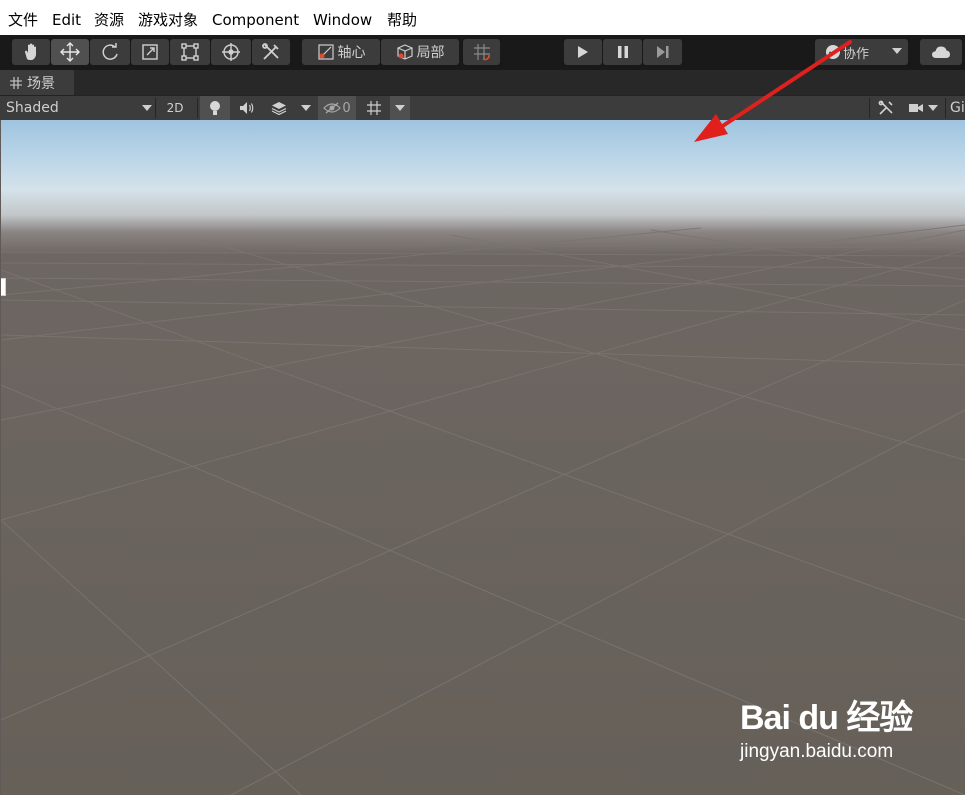  I want to click on play-button, so click(583, 52).